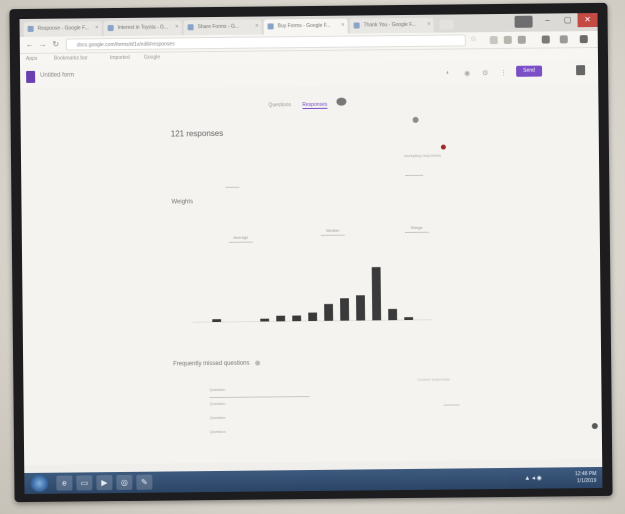 This screenshot has width=625, height=514. What do you see at coordinates (241, 239) in the screenshot?
I see `stat-average: Average` at bounding box center [241, 239].